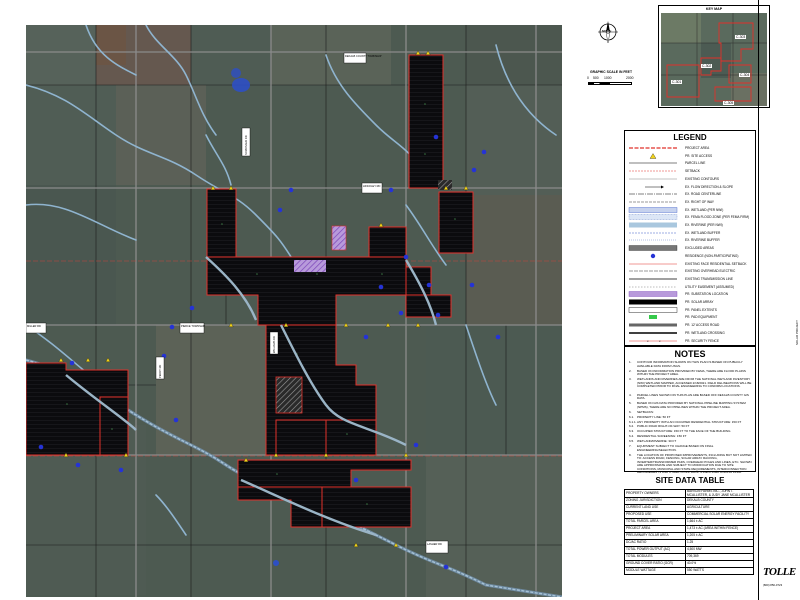  Describe the element at coordinates (689, 501) in the screenshot. I see `site-data-row: ZONING JURISDICTION DEKALB COUNTY` at that location.